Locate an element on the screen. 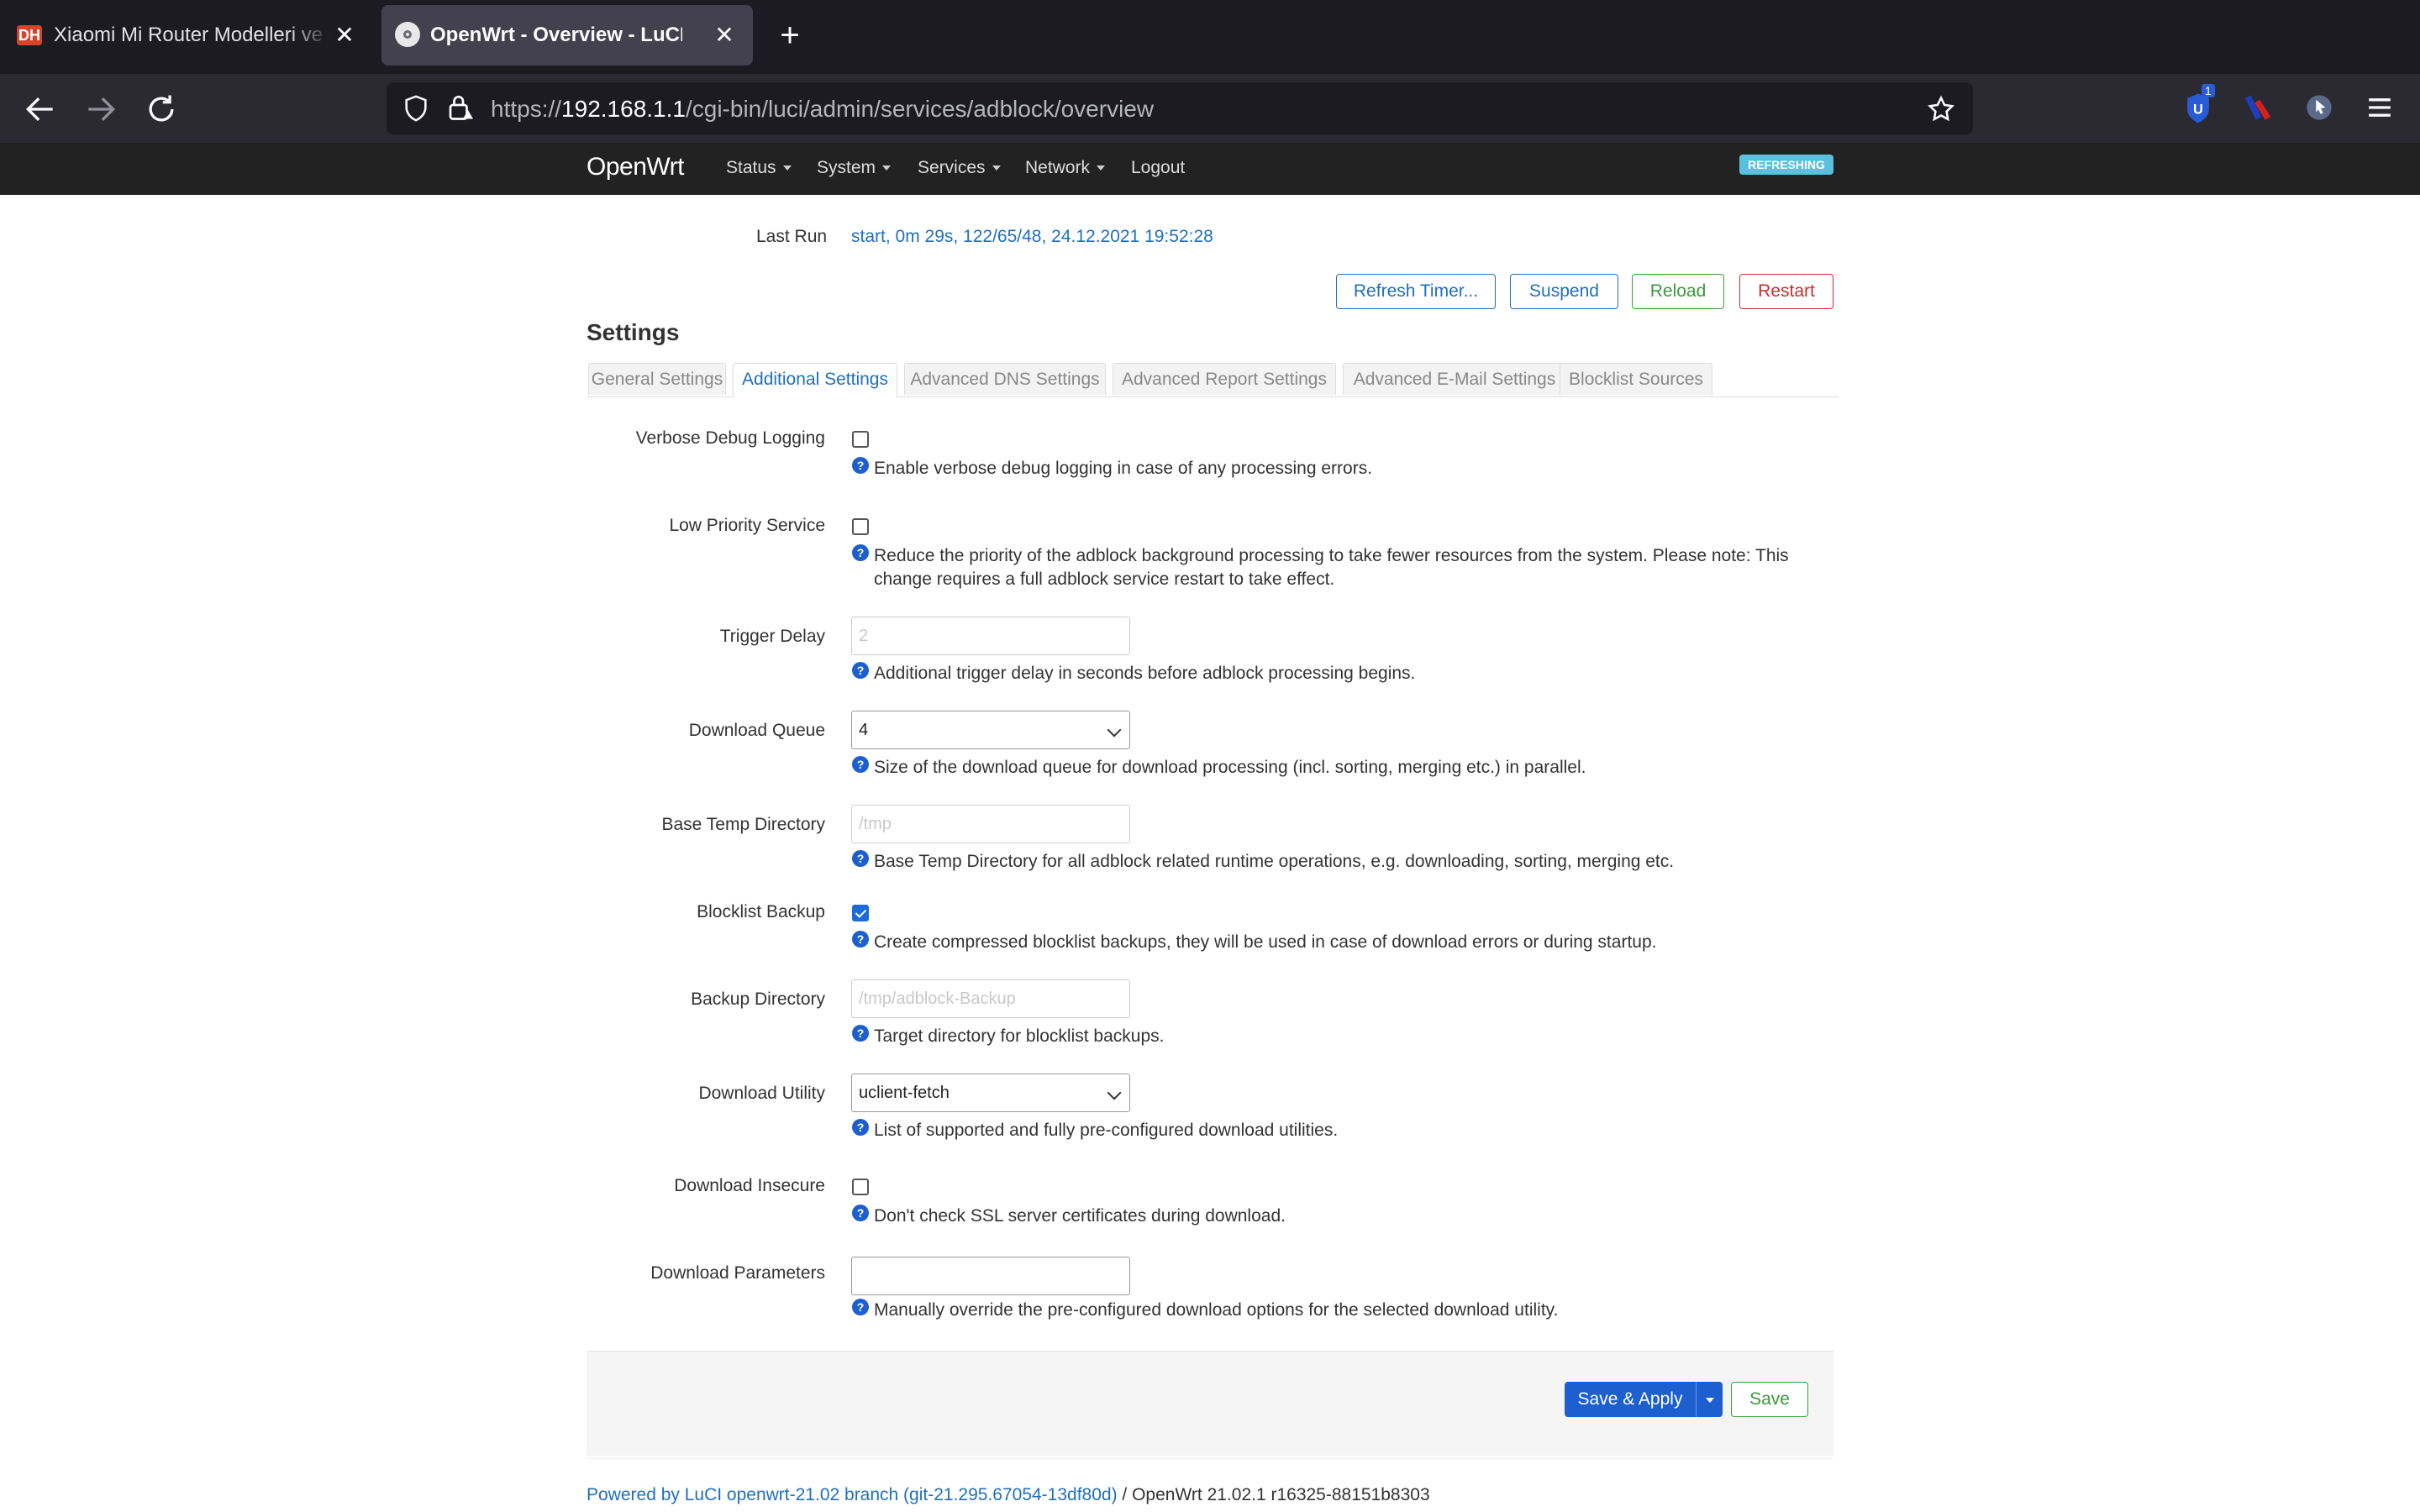  svg-text: U is located at coordinates (2198, 109).